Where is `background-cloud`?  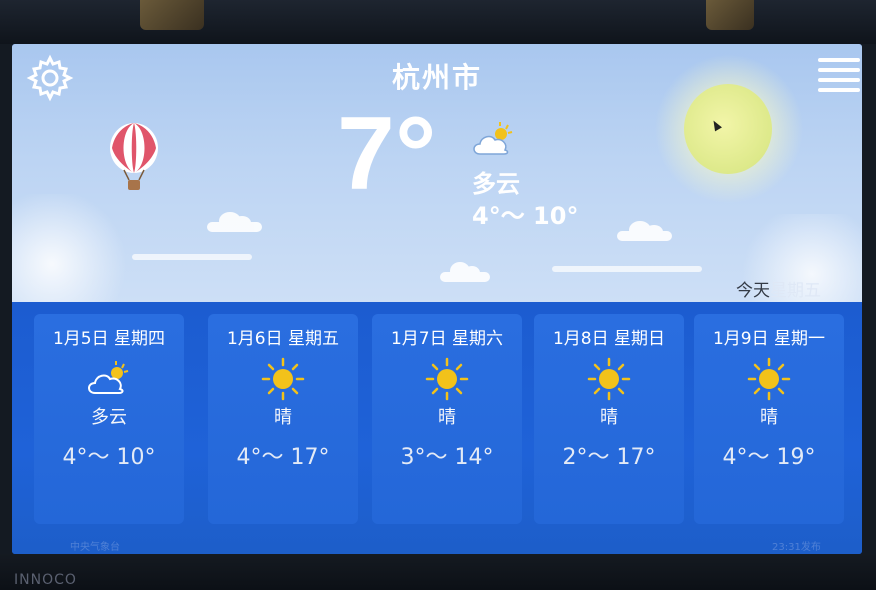 background-cloud is located at coordinates (72, 248).